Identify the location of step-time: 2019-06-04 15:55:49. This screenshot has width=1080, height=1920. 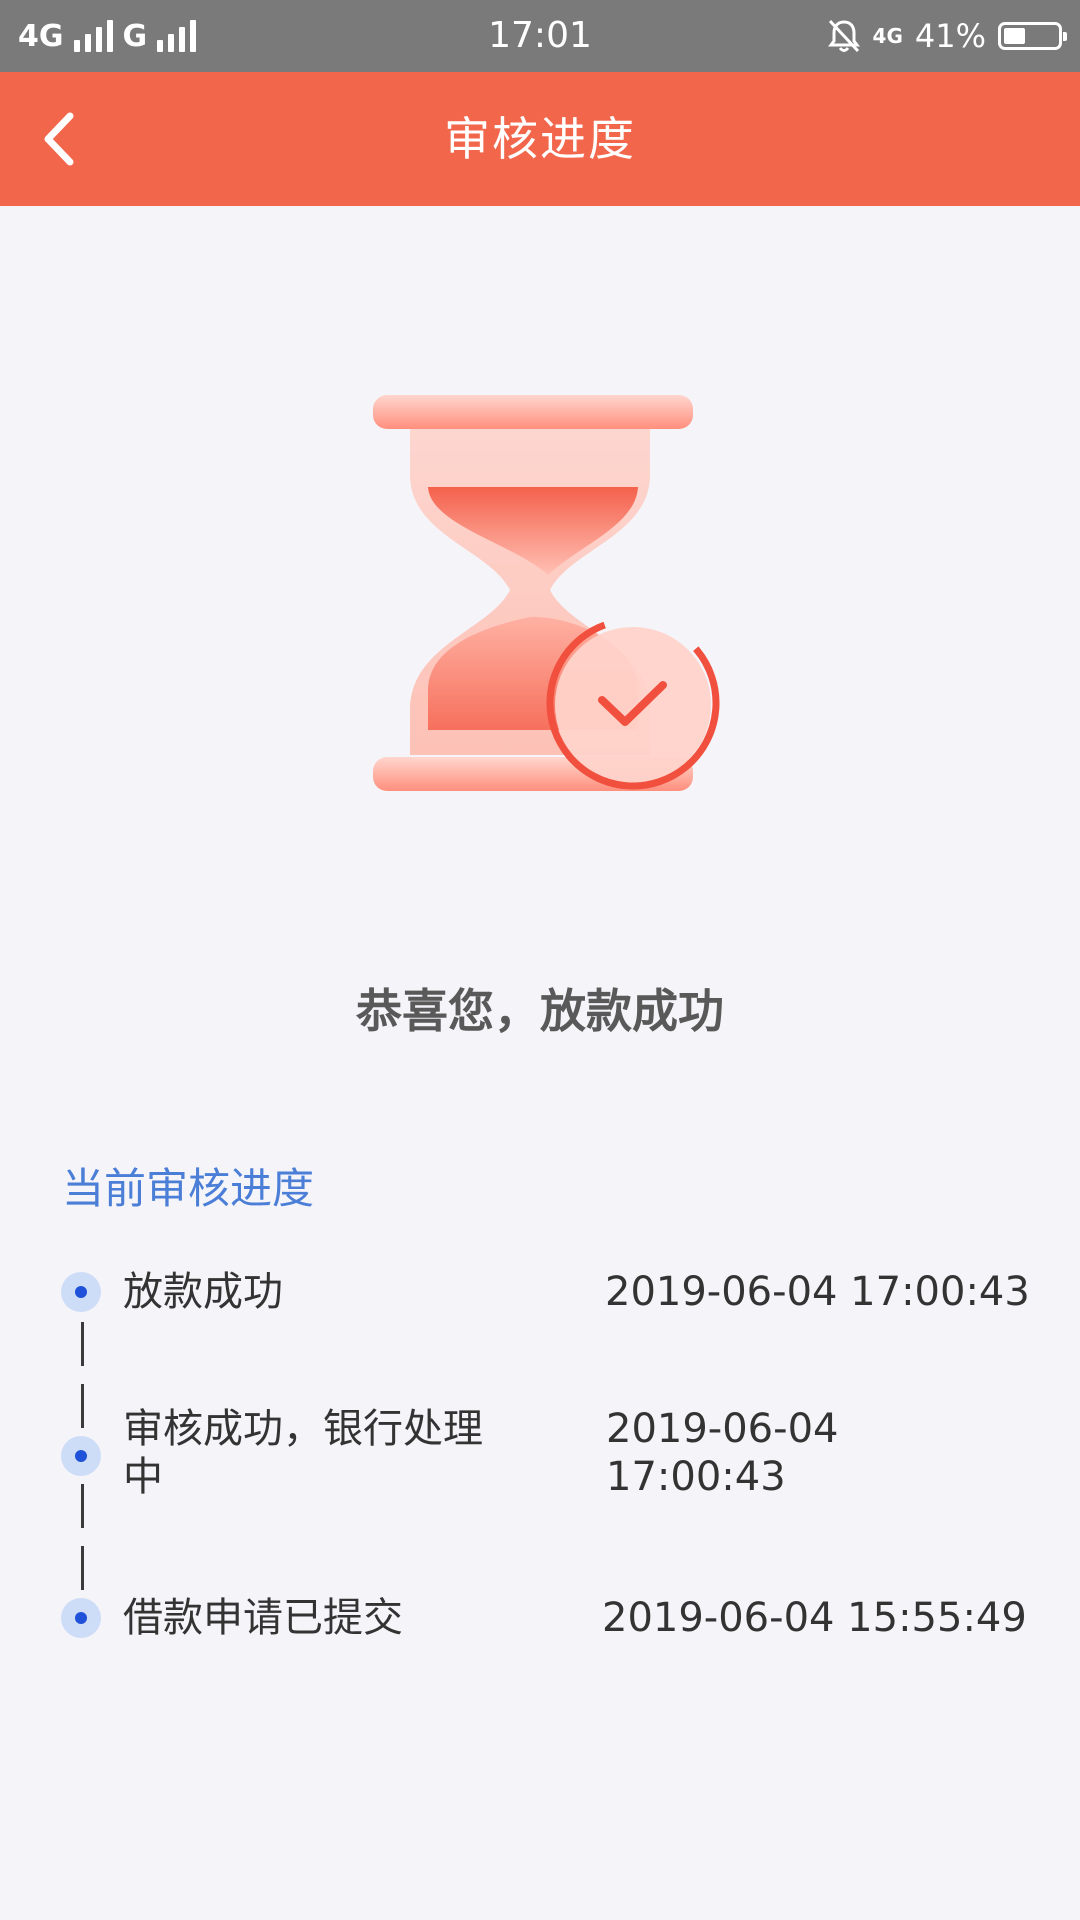
(814, 1618).